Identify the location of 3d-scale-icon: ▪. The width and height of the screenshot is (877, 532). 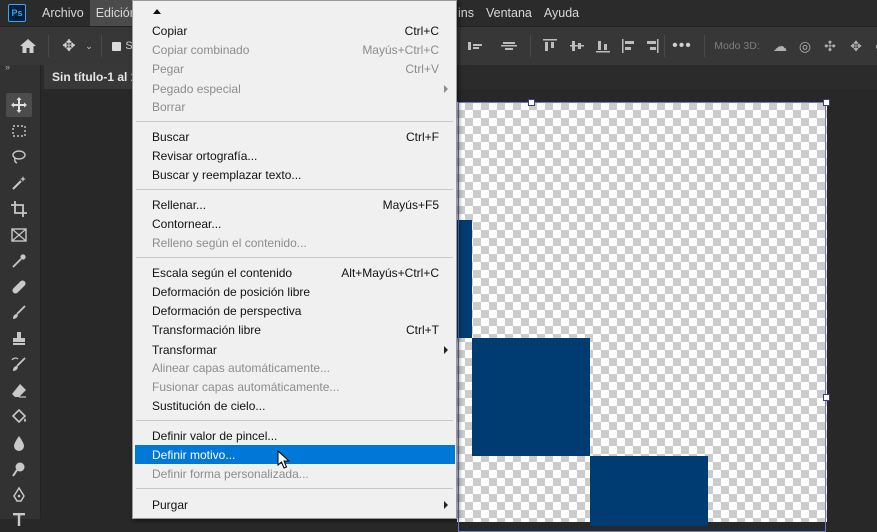
(872, 46).